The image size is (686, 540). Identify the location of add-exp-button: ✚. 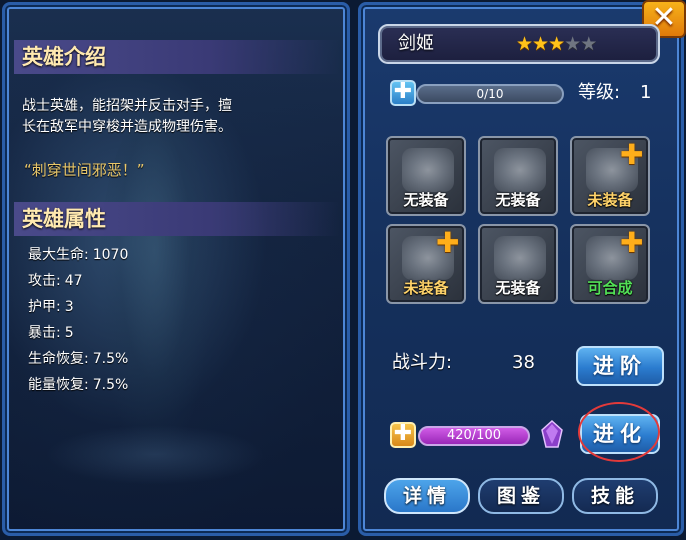
(403, 93).